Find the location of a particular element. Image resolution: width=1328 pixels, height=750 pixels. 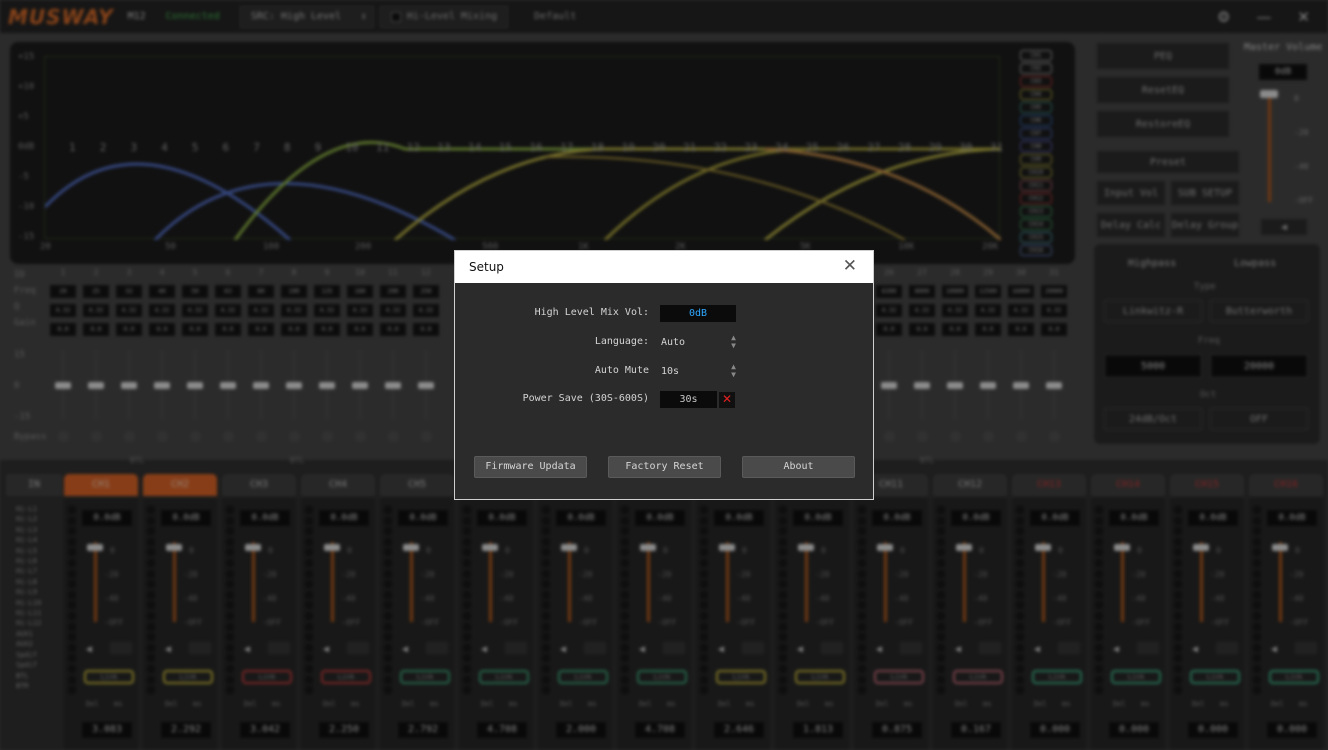

setup-dialog-title: Setup is located at coordinates (486, 267).